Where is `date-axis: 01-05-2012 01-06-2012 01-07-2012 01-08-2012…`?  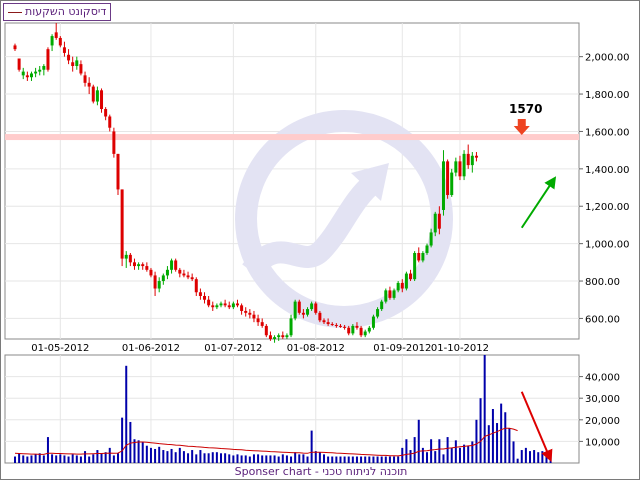 date-axis: 01-05-2012 01-06-2012 01-07-2012 01-08-2012… is located at coordinates (260, 348).